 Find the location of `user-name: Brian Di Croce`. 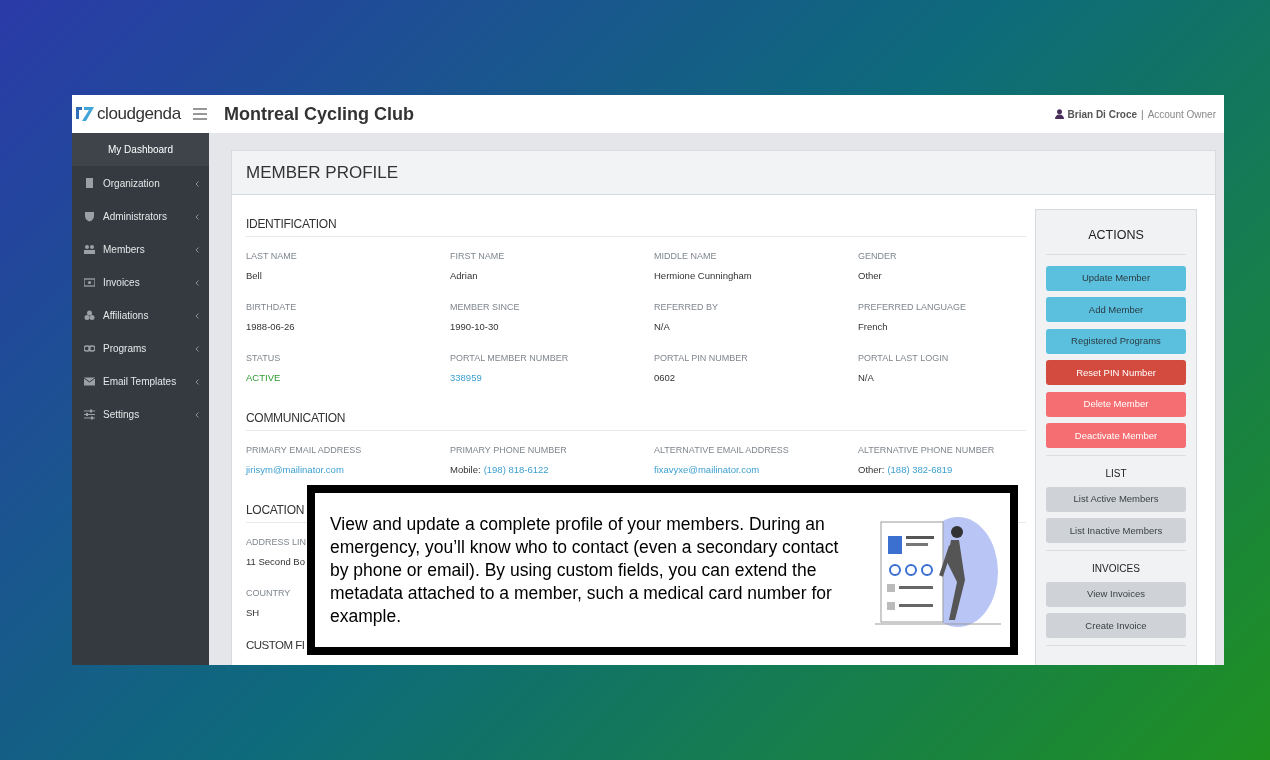

user-name: Brian Di Croce is located at coordinates (1102, 114).